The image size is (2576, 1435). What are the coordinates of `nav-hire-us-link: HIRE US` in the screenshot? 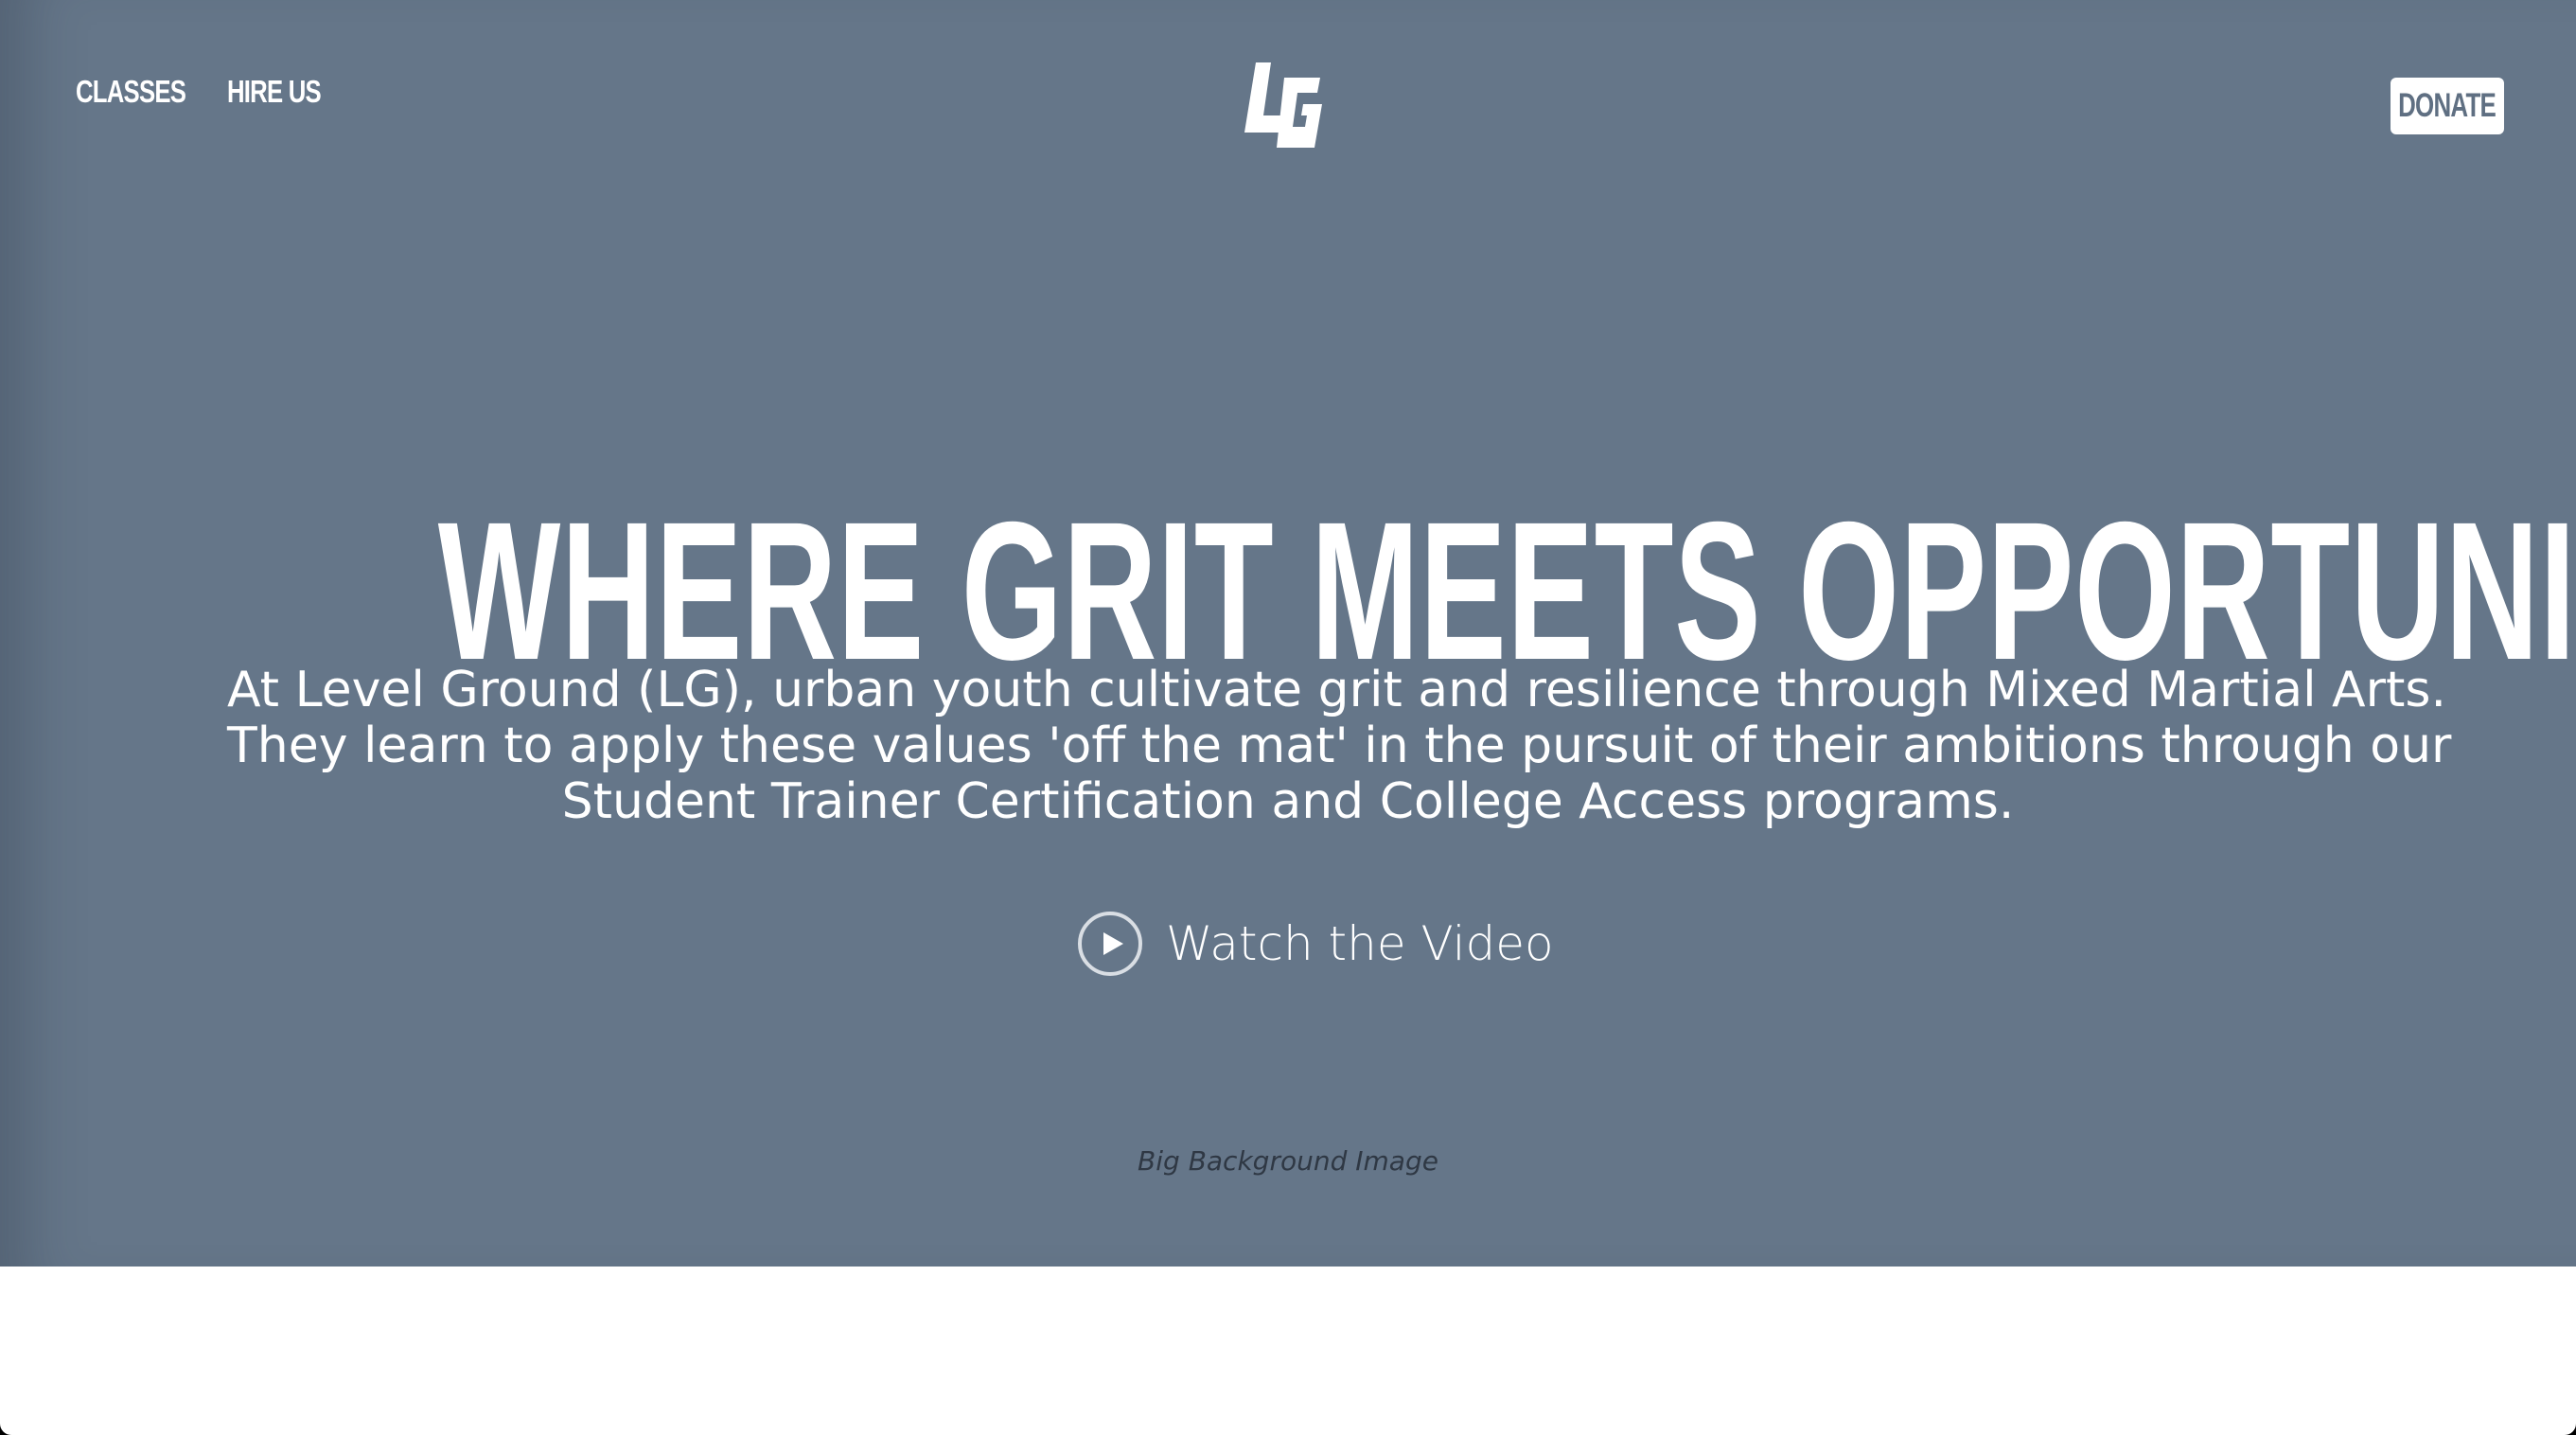 It's located at (274, 92).